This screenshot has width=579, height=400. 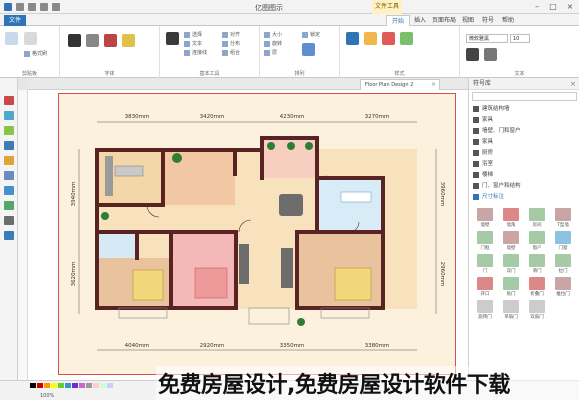 What do you see at coordinates (406, 38) in the screenshot?
I see `theme-icon` at bounding box center [406, 38].